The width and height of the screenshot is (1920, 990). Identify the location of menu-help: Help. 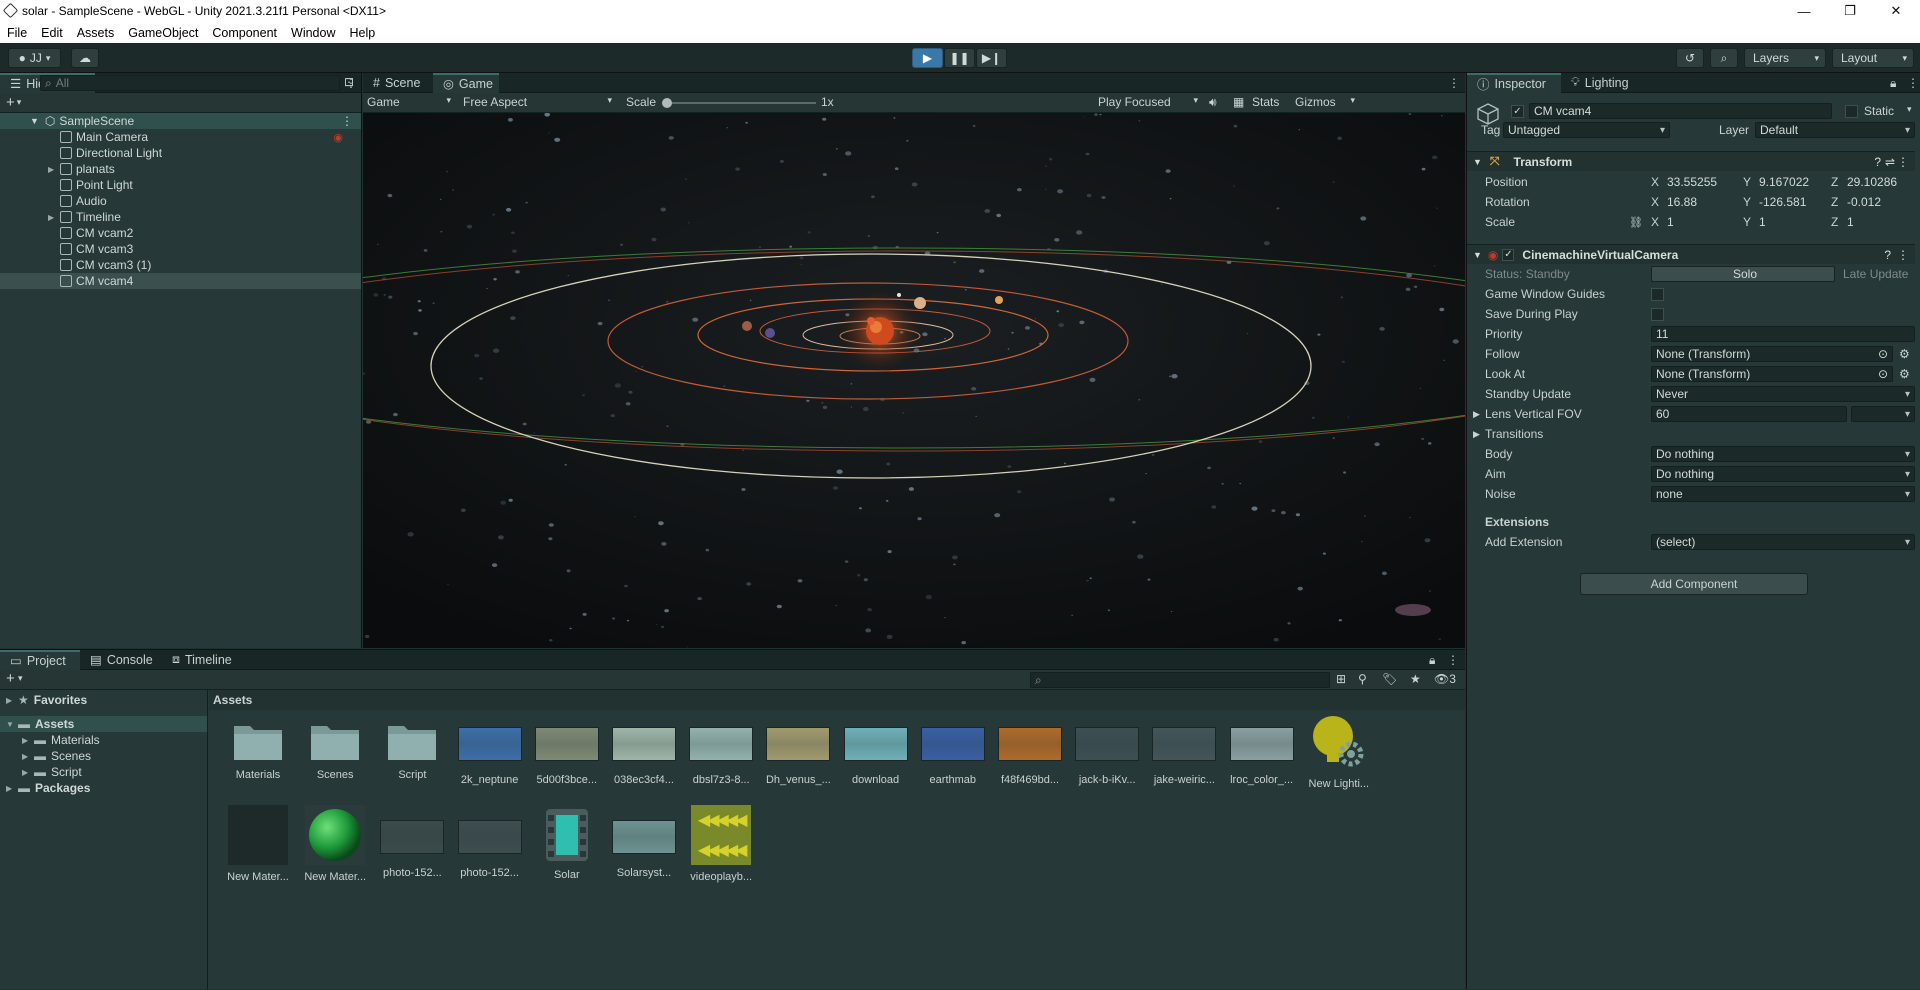
(362, 33).